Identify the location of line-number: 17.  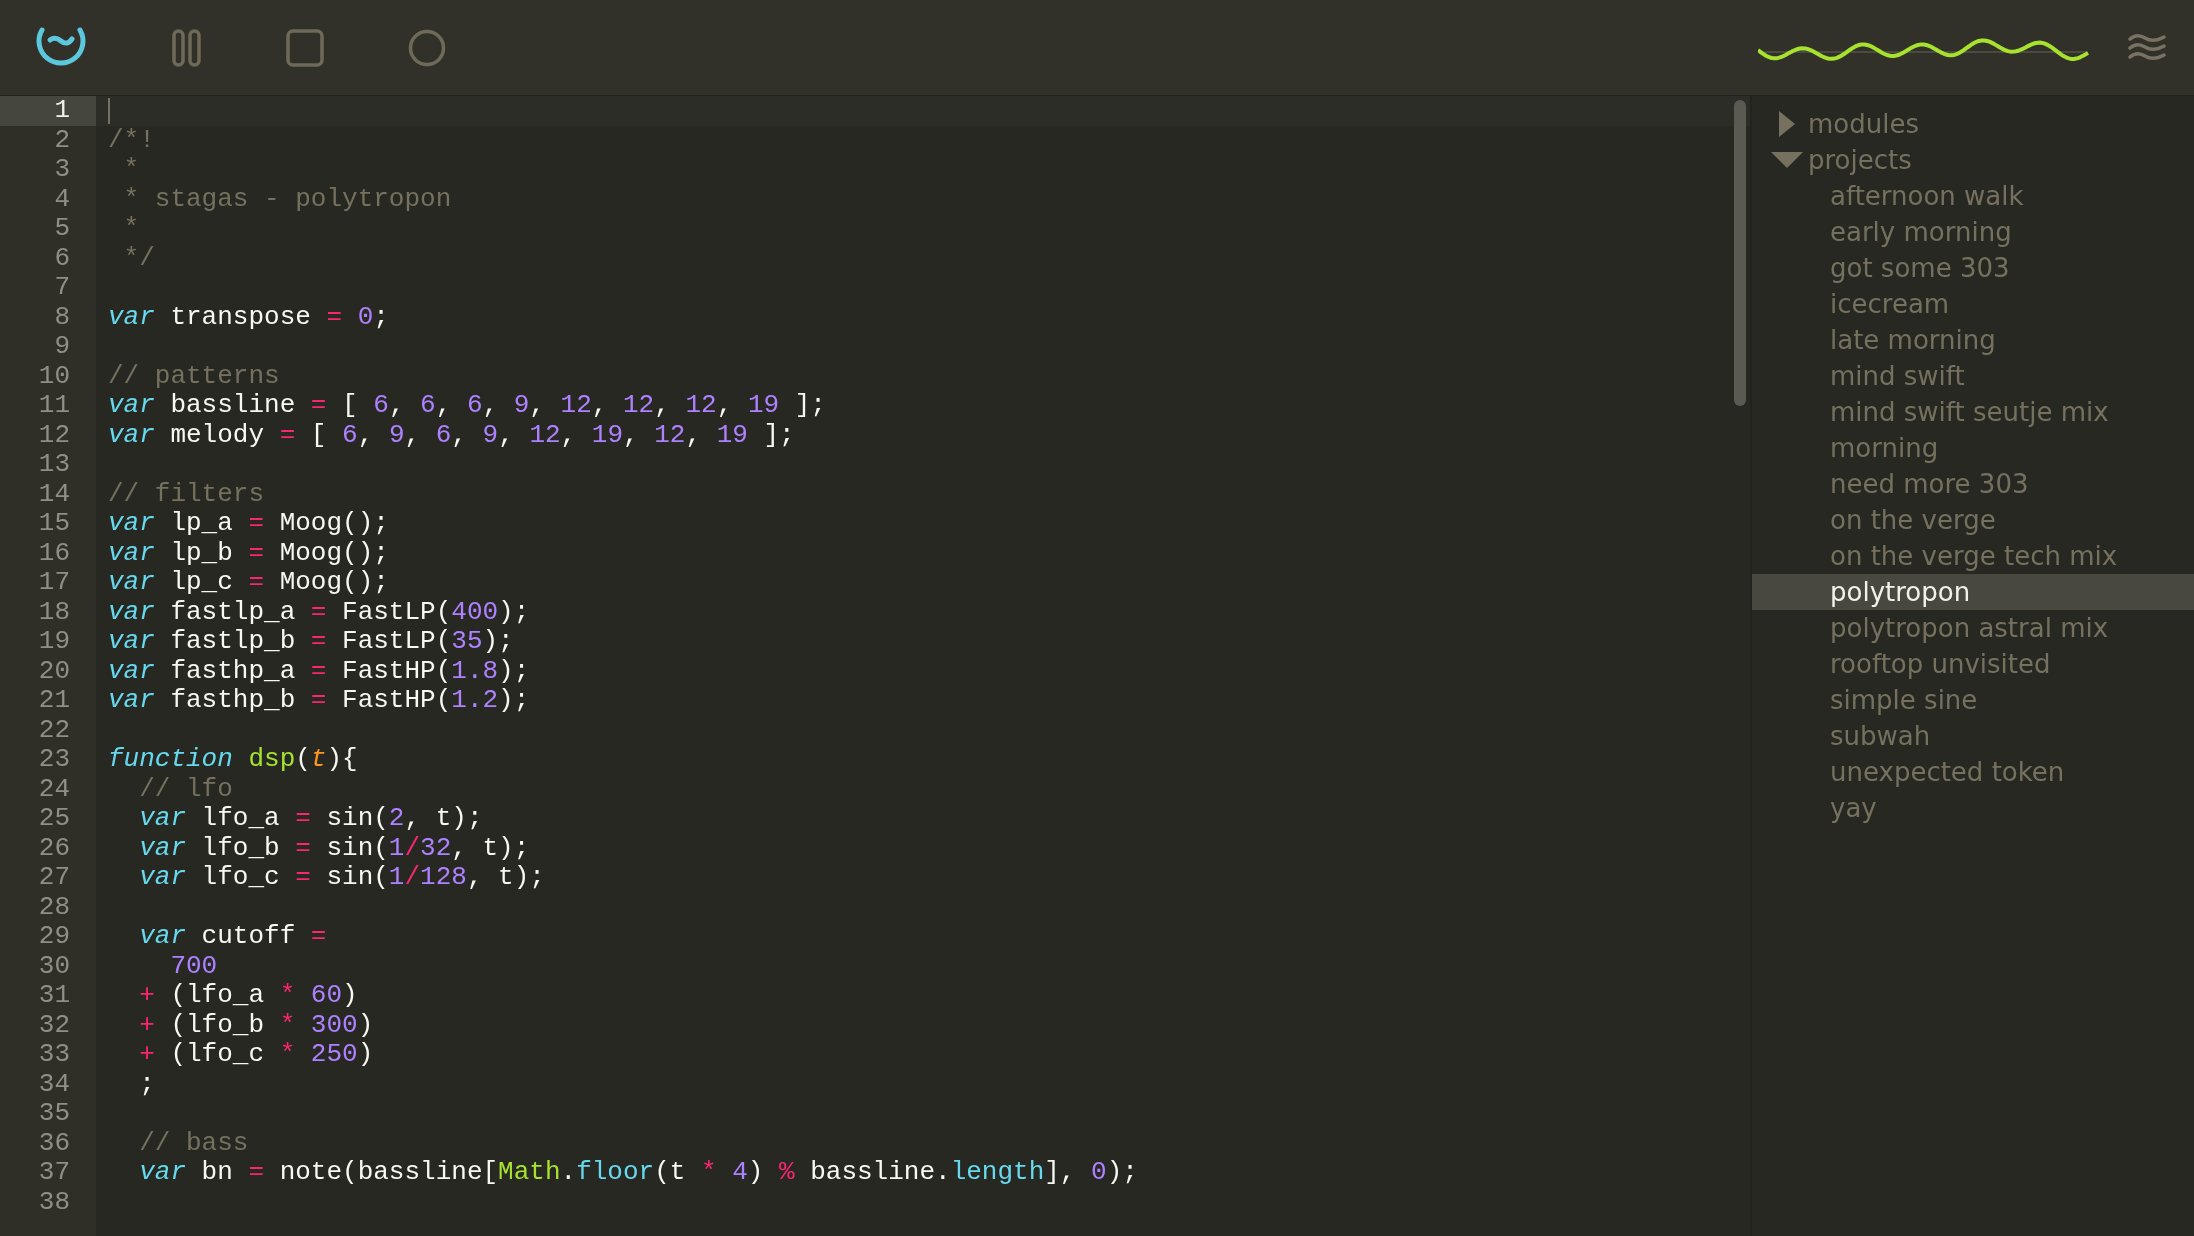
(54, 583).